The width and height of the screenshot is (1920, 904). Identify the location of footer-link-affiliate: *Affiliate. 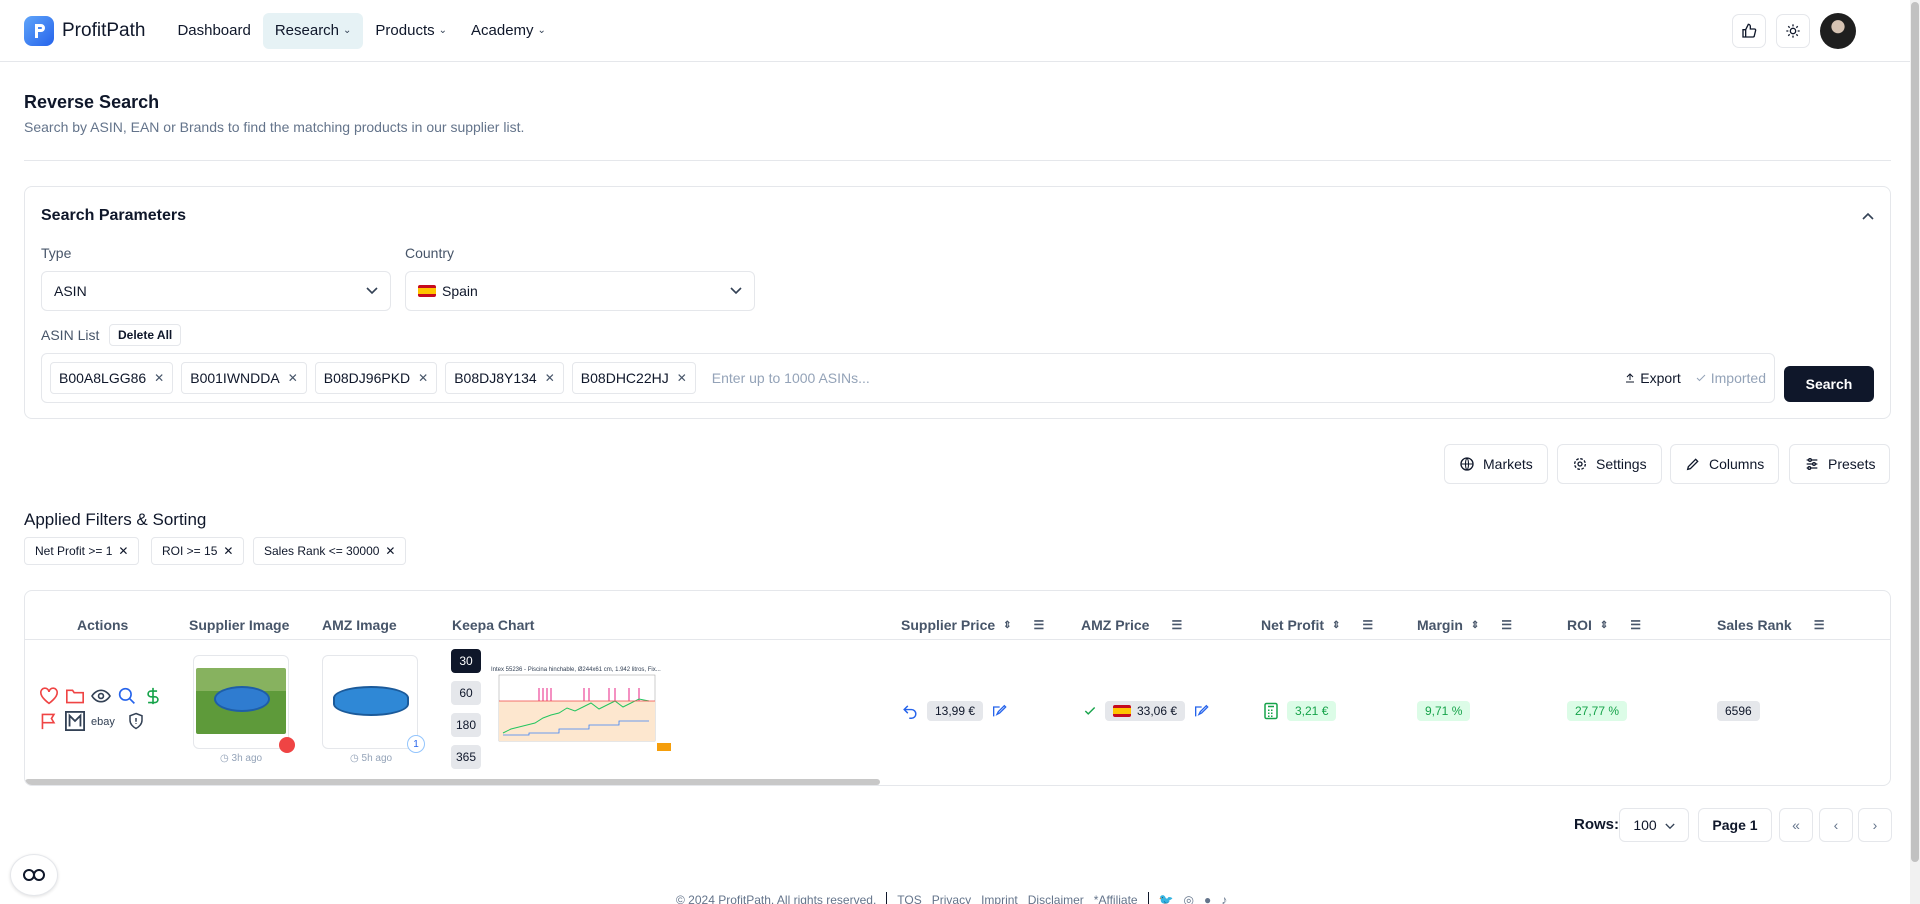
(1116, 898).